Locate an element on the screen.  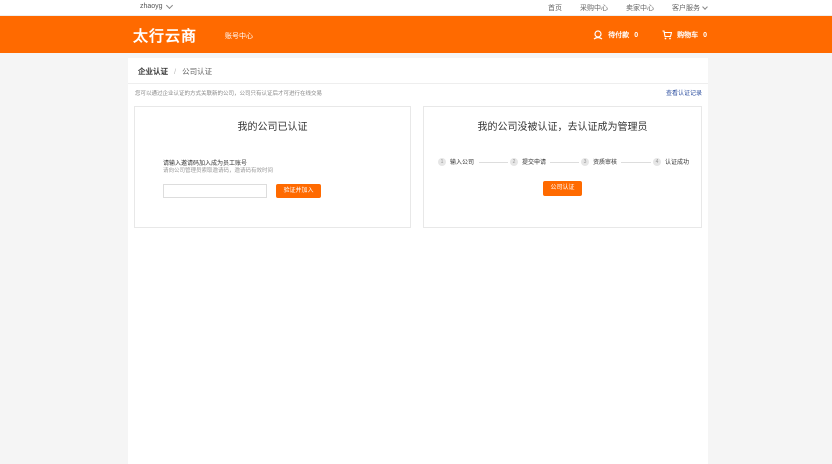
header-actions: 待付款 0 购物车 0 is located at coordinates (650, 35).